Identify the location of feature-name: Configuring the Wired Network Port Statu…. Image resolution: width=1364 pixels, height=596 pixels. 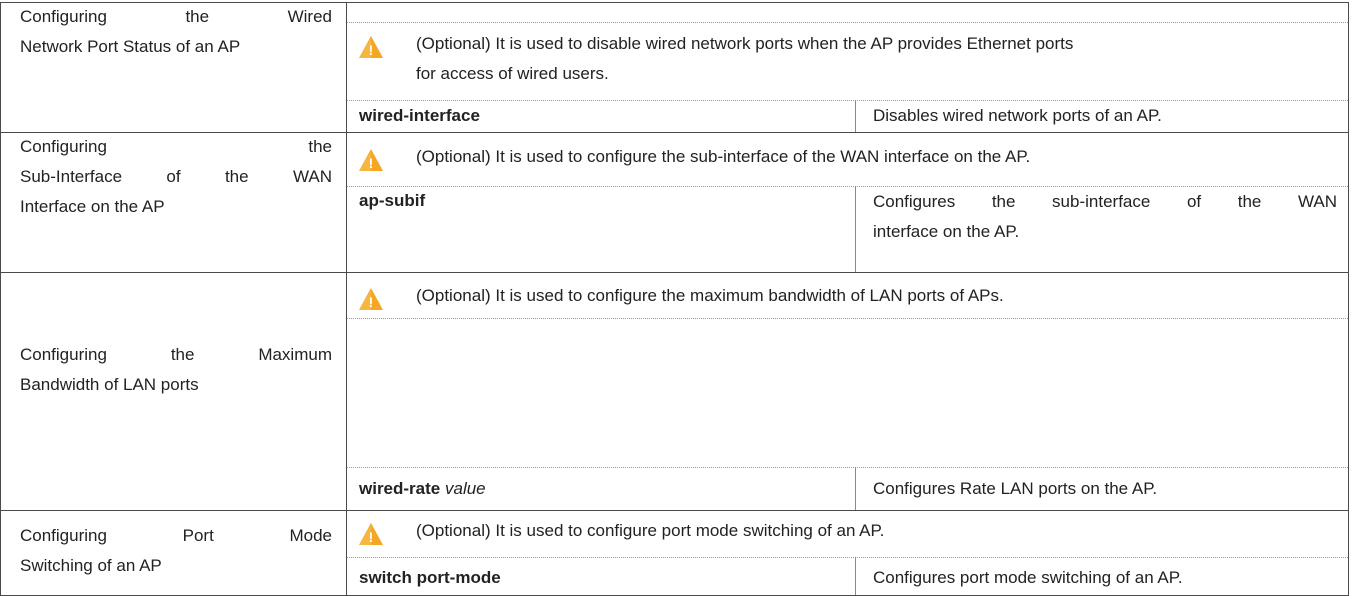
(176, 32).